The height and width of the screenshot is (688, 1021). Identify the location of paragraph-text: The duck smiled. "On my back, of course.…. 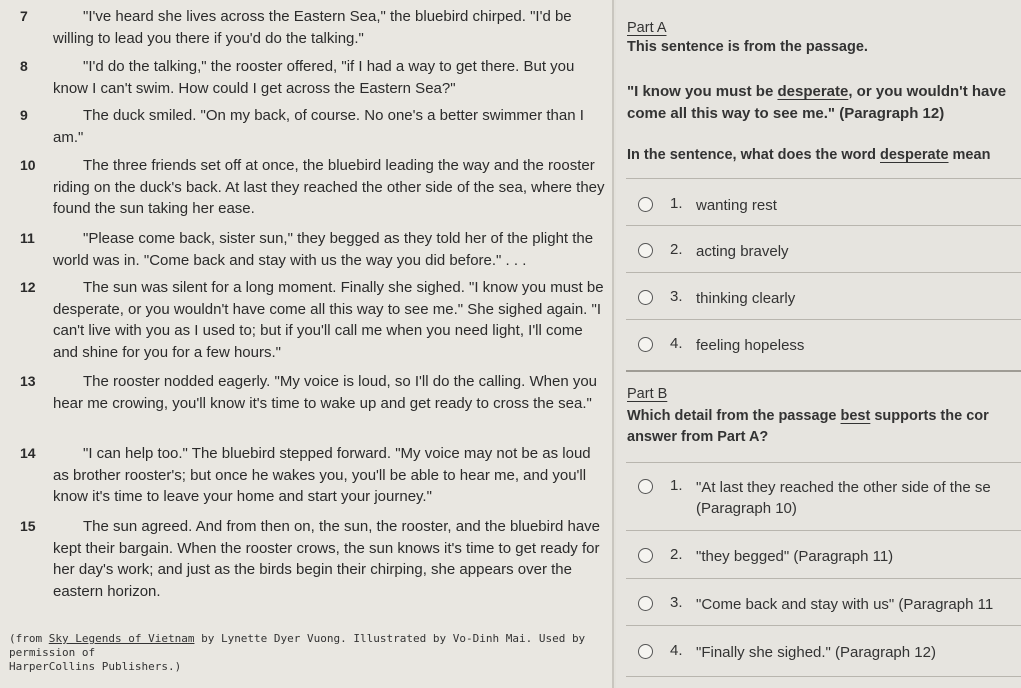
(318, 126).